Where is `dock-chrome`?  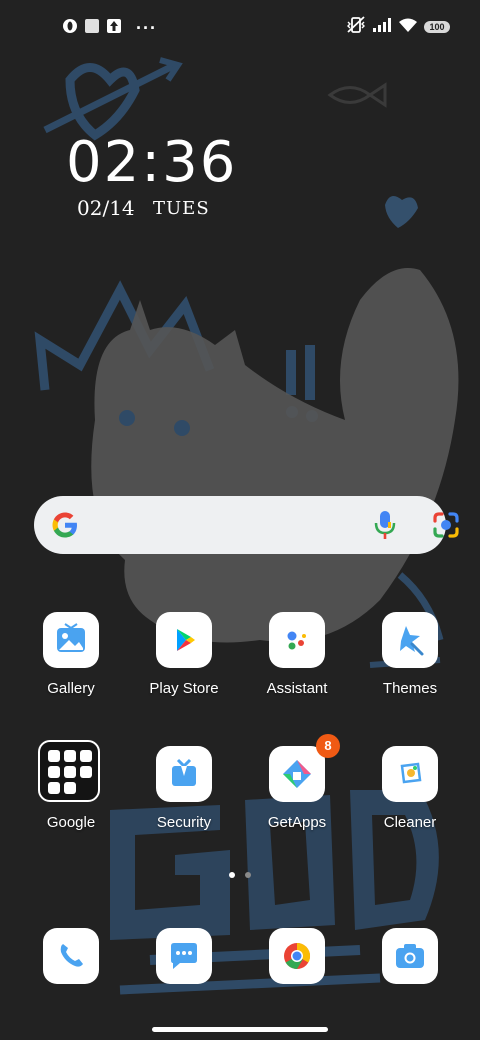 dock-chrome is located at coordinates (297, 956).